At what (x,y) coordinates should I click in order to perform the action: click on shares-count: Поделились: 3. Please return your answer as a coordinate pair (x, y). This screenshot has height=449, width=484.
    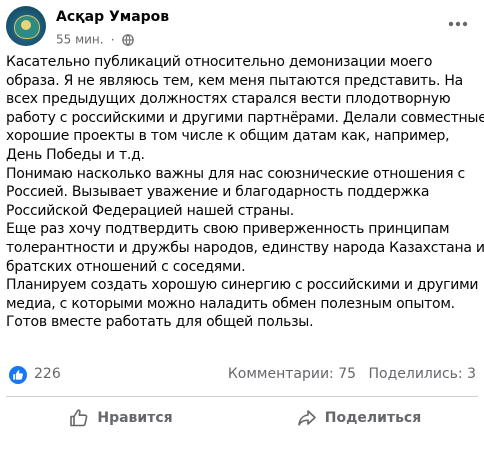
    Looking at the image, I should click on (422, 374).